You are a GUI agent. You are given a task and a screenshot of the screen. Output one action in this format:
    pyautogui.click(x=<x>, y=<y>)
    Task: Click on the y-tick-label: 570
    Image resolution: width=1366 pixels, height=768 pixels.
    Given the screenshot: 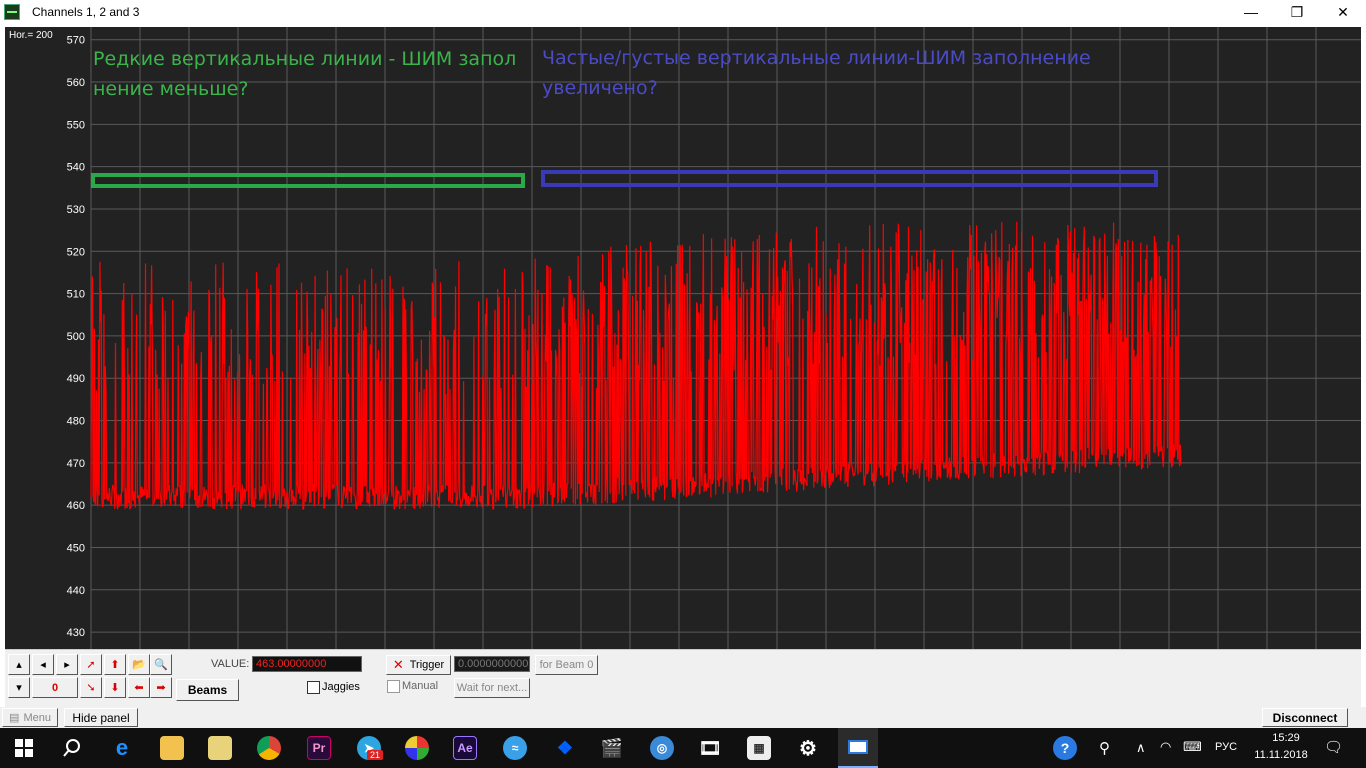 What is the action you would take?
    pyautogui.click(x=76, y=41)
    